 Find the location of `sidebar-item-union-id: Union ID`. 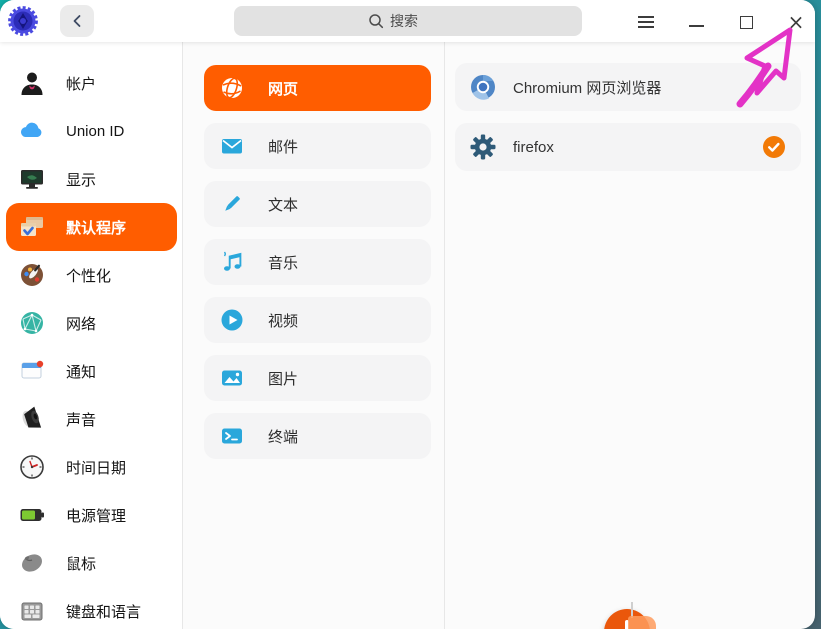

sidebar-item-union-id: Union ID is located at coordinates (91, 131).